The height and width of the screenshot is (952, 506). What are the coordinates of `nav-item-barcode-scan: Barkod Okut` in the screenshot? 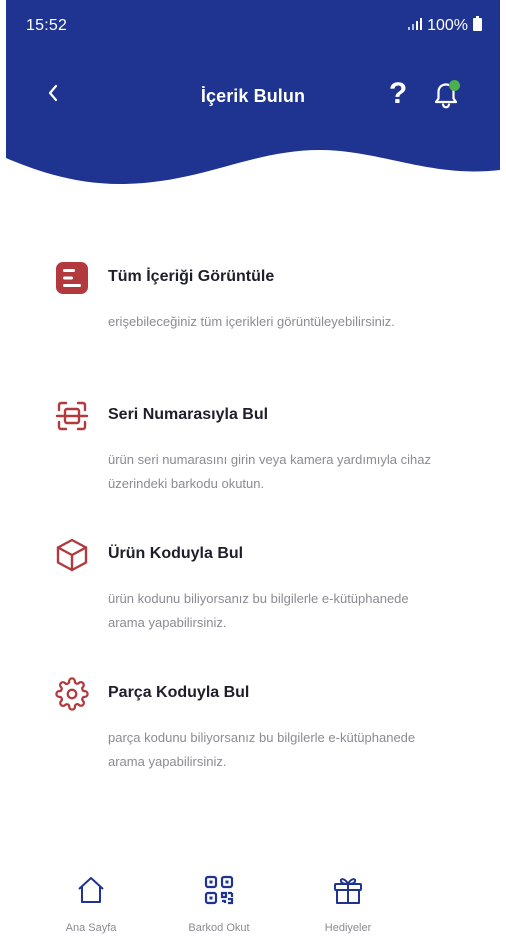 It's located at (219, 902).